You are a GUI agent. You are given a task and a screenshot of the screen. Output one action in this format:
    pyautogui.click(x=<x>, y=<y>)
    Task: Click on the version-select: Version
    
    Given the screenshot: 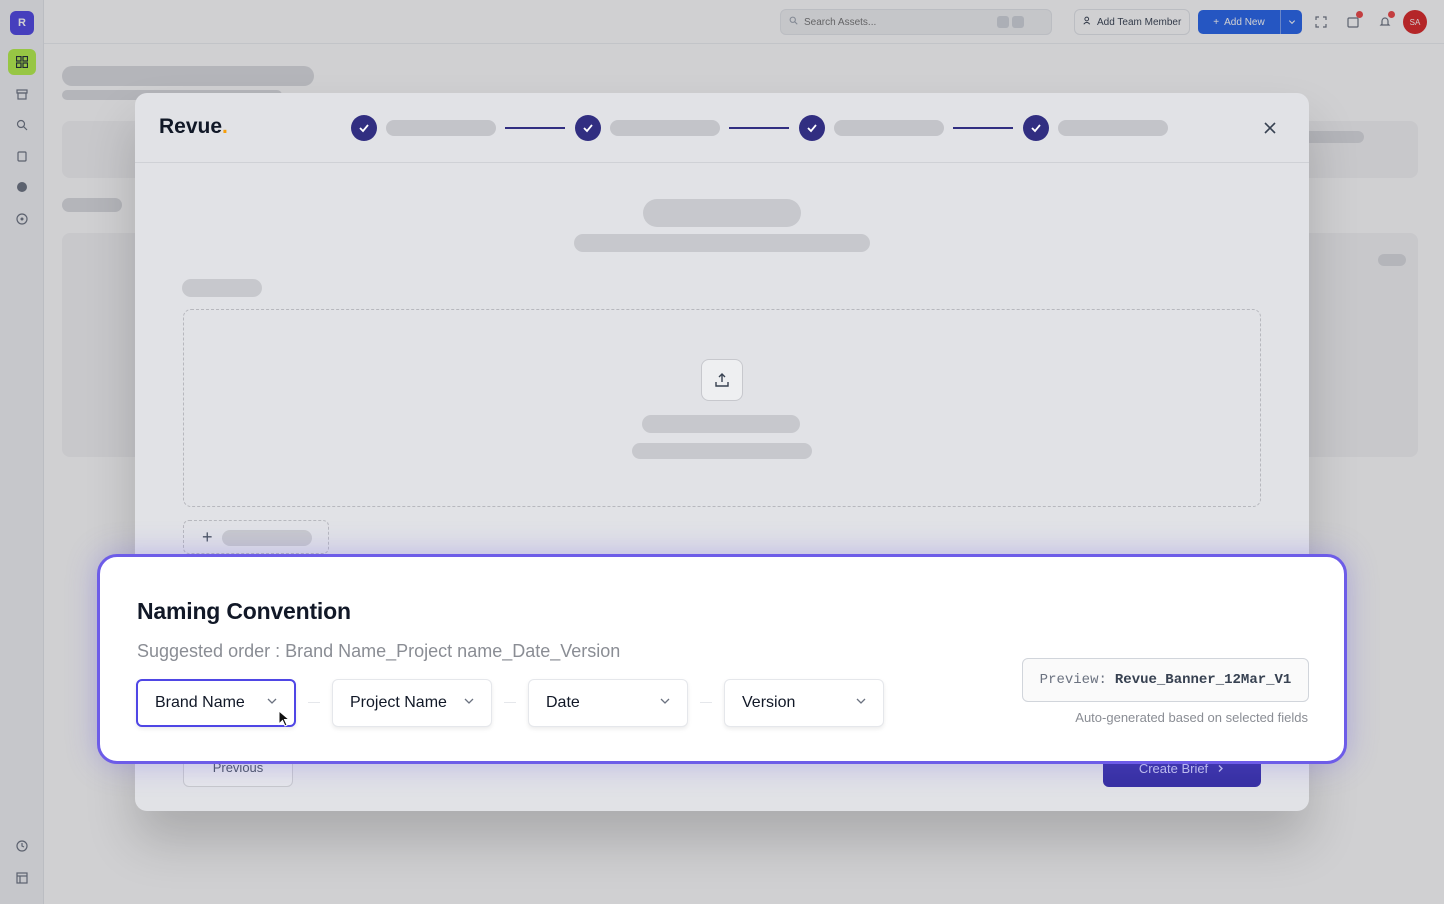 What is the action you would take?
    pyautogui.click(x=804, y=703)
    